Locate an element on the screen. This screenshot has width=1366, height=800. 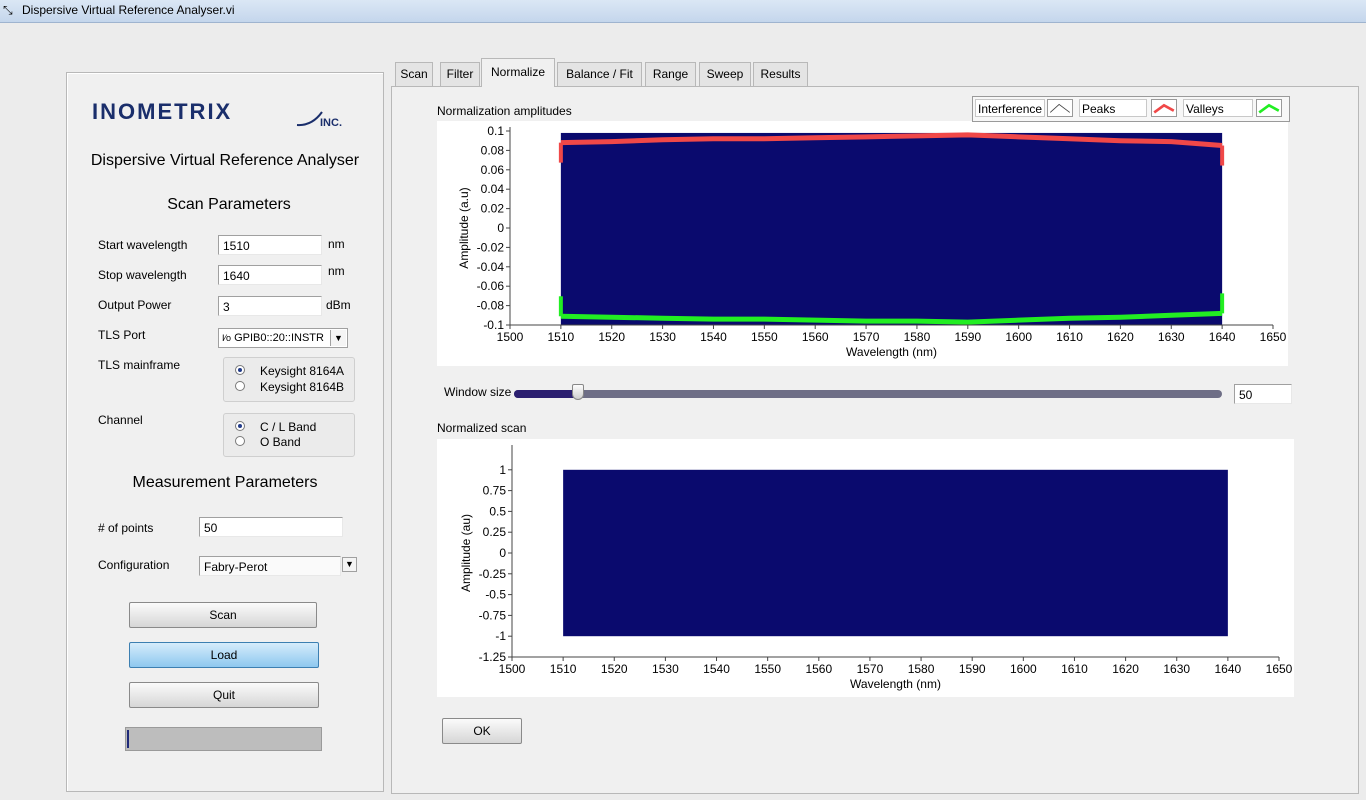
peaks-line-icon is located at coordinates (1164, 108).